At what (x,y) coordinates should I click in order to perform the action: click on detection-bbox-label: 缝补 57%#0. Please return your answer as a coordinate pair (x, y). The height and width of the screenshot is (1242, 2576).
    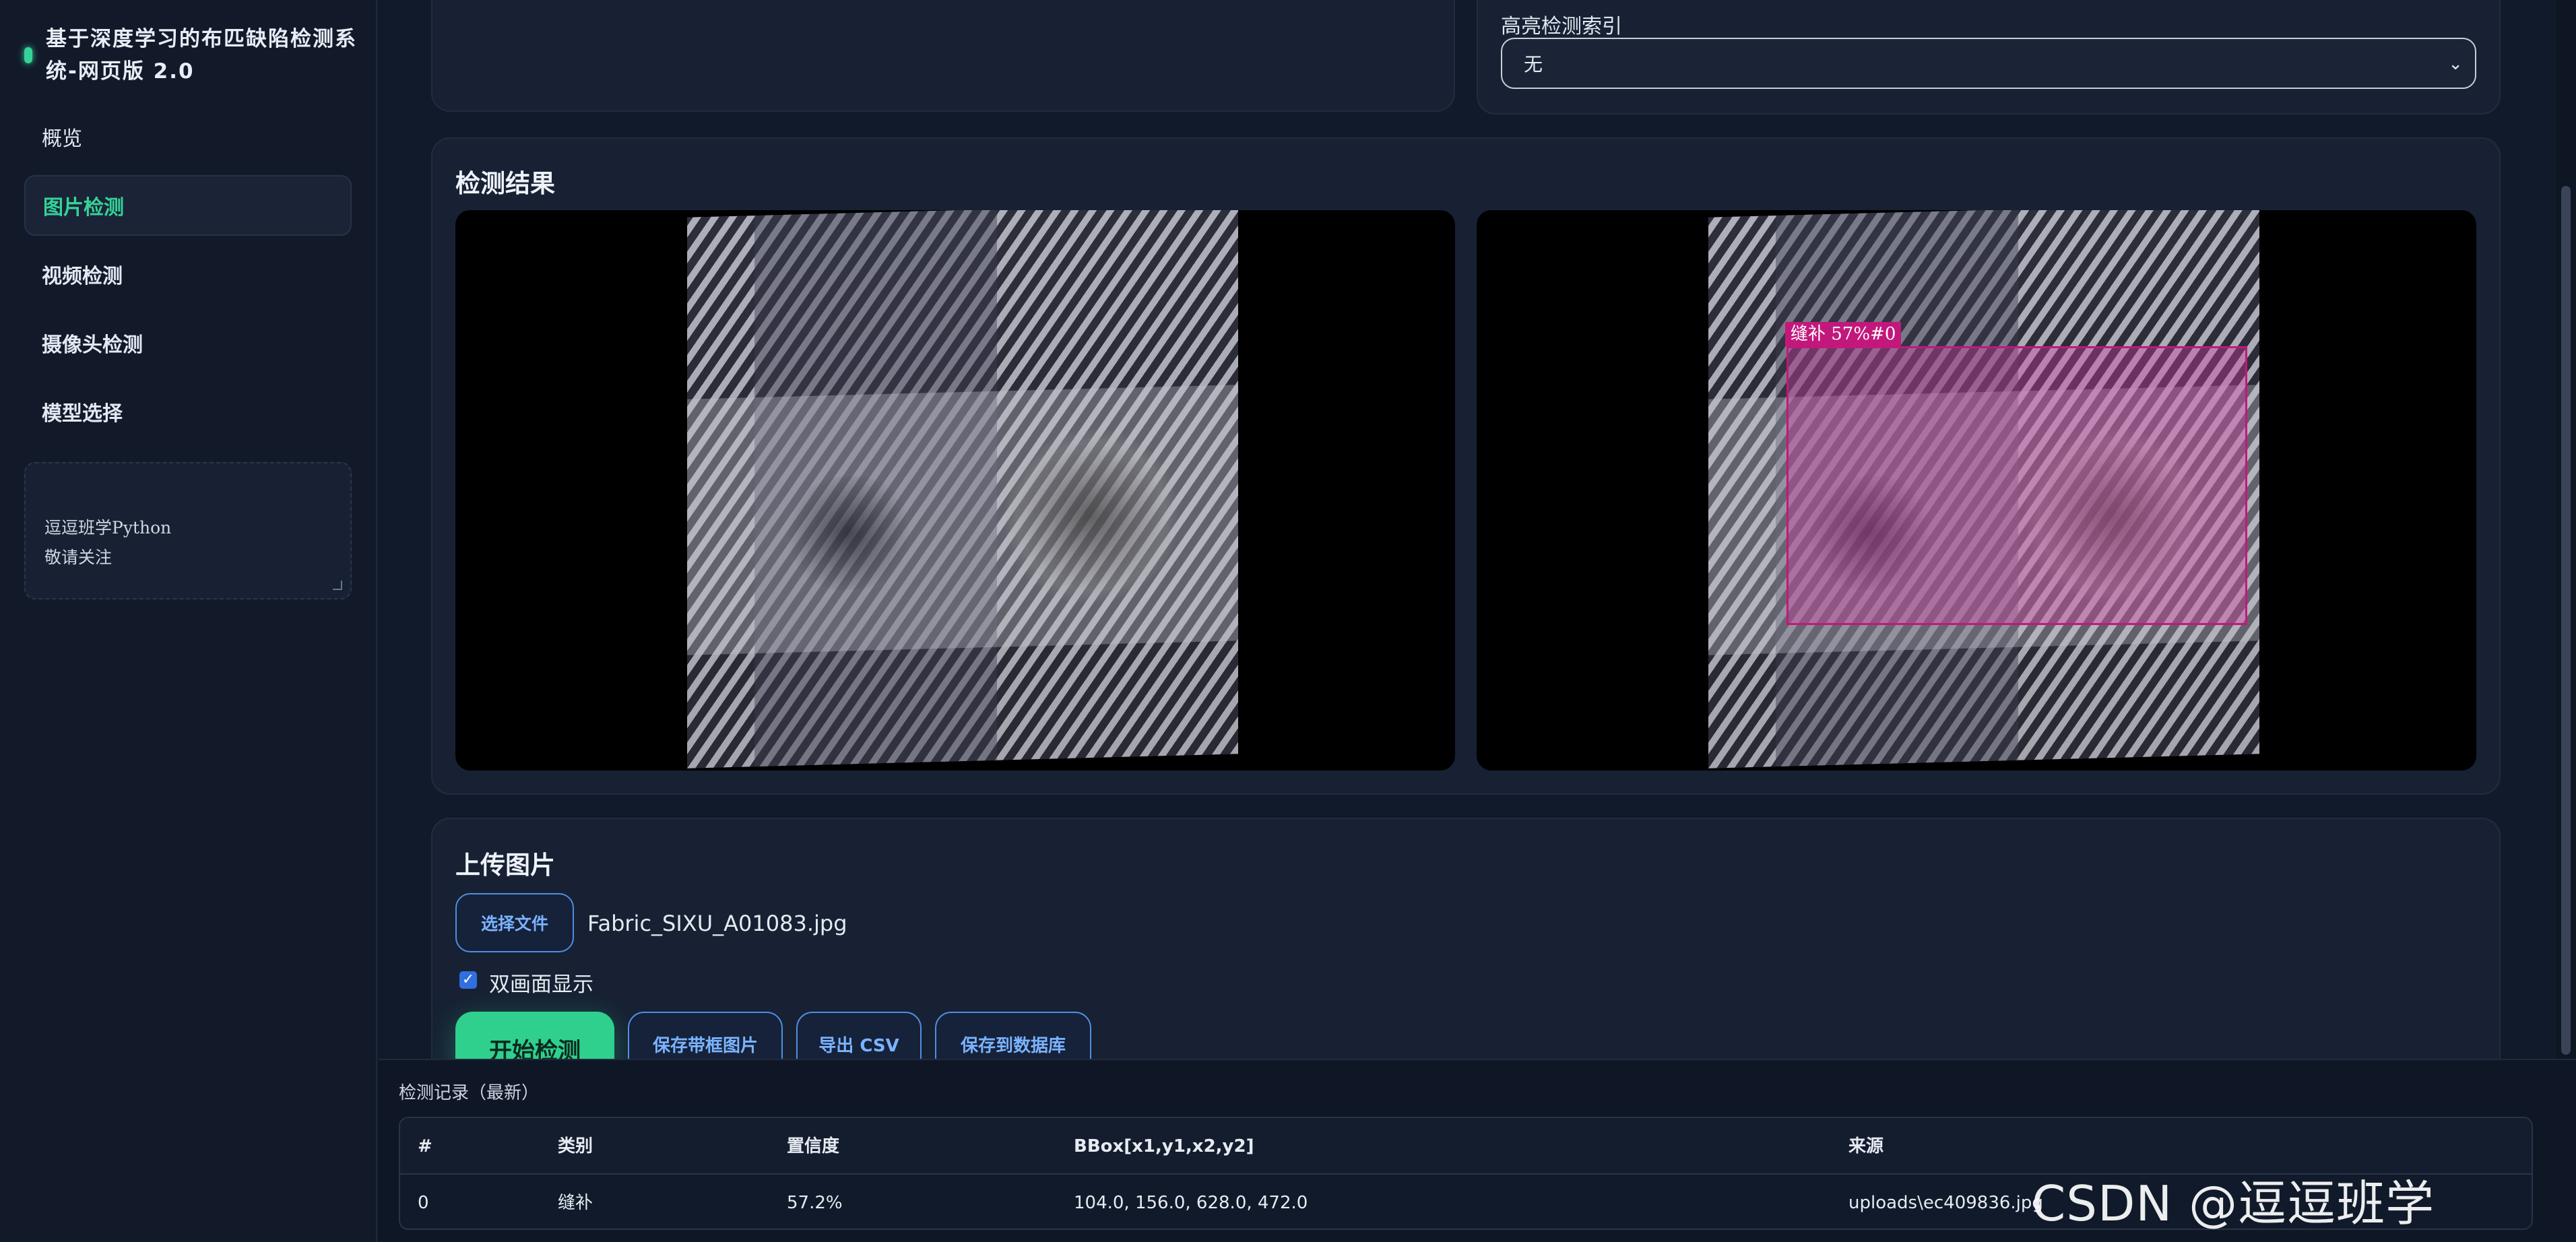
    Looking at the image, I should click on (1844, 334).